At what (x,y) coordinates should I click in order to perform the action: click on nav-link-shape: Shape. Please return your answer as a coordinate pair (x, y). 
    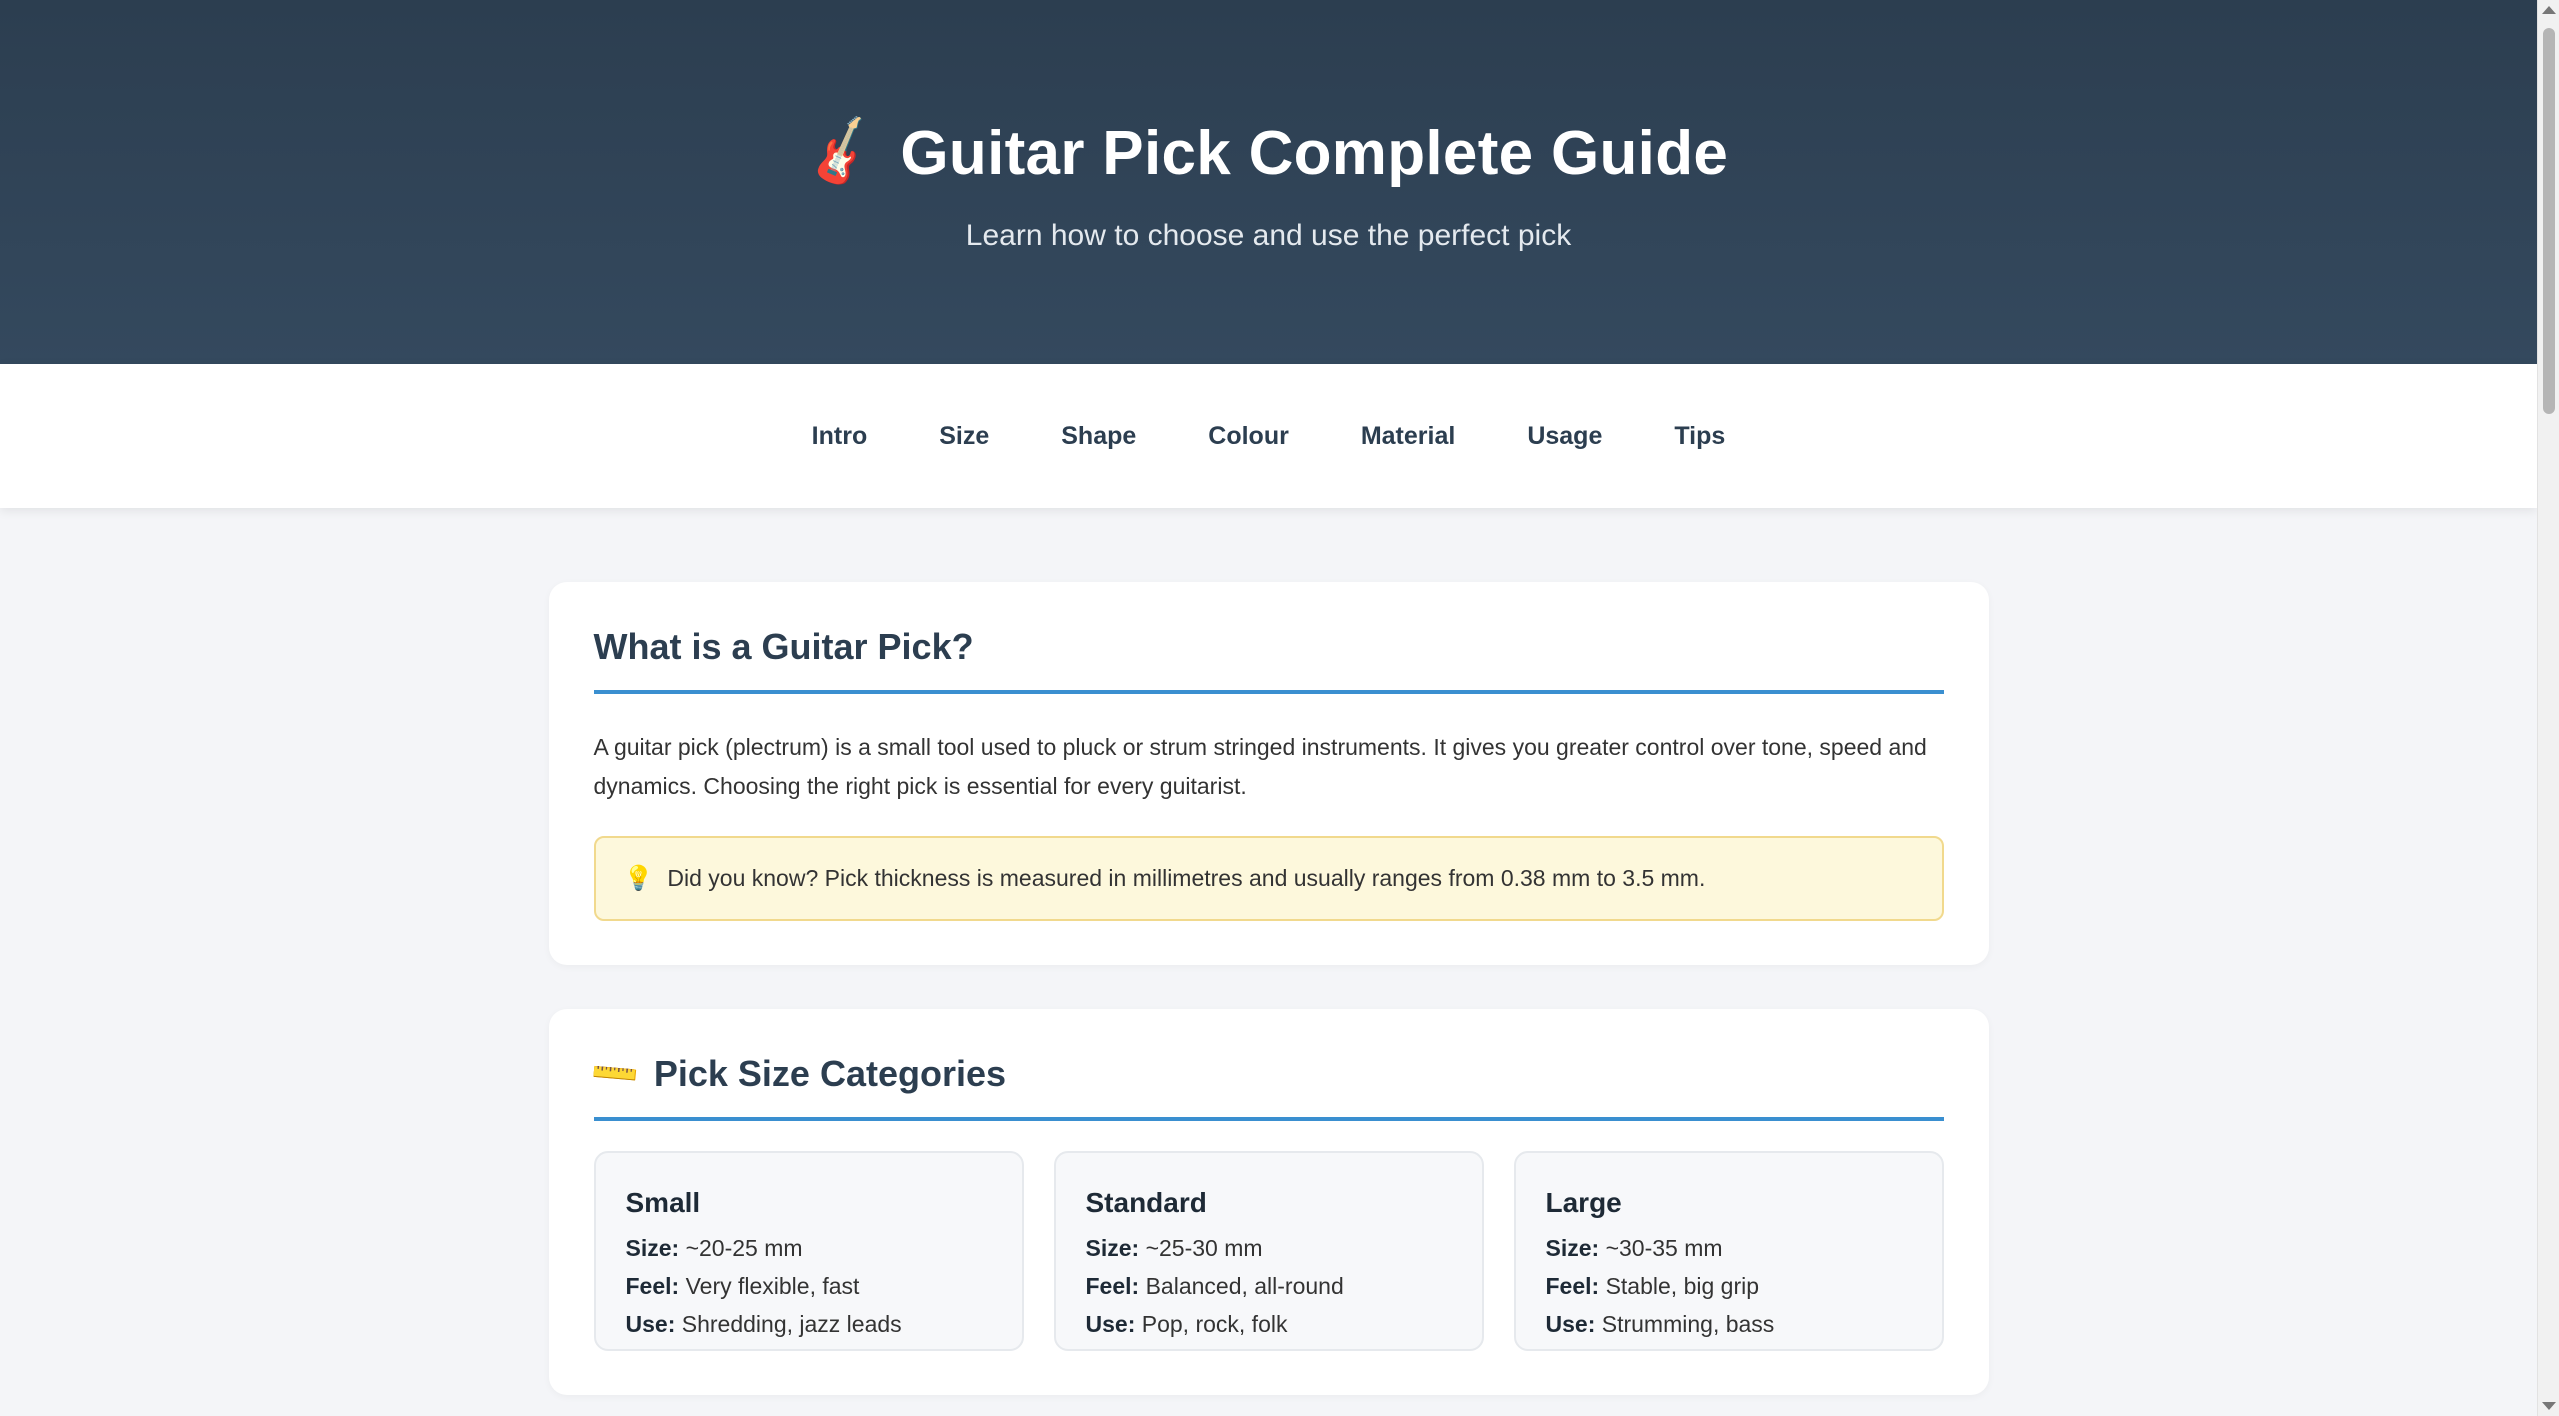
    Looking at the image, I should click on (1098, 436).